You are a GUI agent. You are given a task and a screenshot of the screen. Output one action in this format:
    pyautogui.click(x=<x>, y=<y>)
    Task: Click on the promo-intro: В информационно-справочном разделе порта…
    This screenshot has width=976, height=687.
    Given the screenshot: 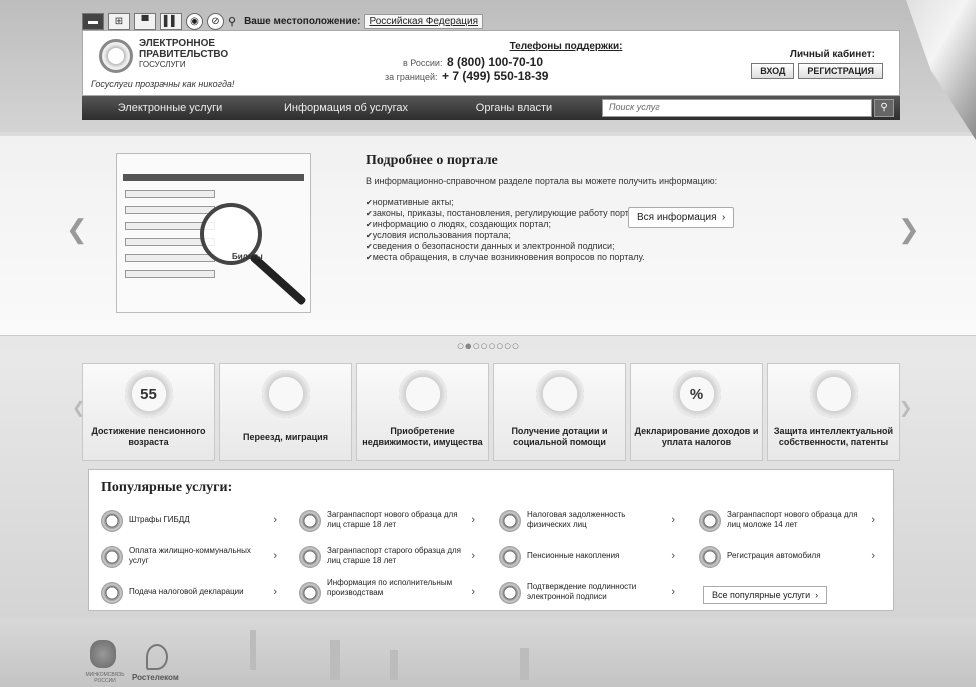 What is the action you would take?
    pyautogui.click(x=542, y=181)
    